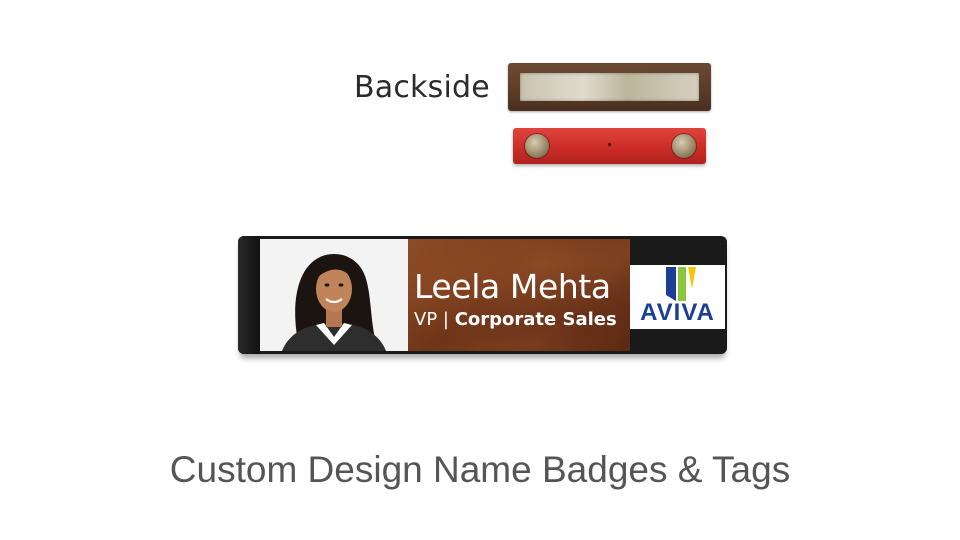 The image size is (960, 540). I want to click on backside-label: Backside, so click(422, 87).